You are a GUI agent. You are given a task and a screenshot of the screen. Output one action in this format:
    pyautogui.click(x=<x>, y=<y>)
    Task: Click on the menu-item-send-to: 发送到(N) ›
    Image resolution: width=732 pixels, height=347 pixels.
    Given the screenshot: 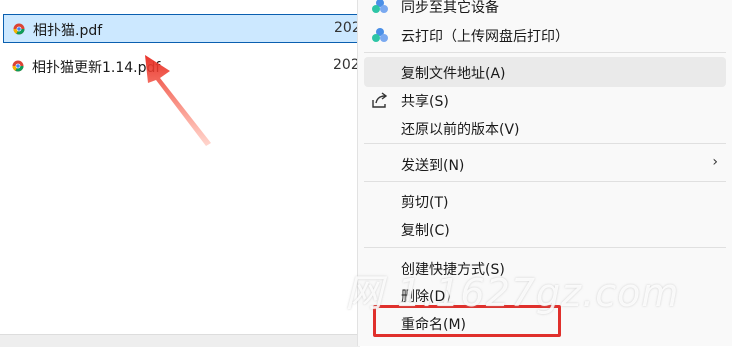 What is the action you would take?
    pyautogui.click(x=545, y=164)
    